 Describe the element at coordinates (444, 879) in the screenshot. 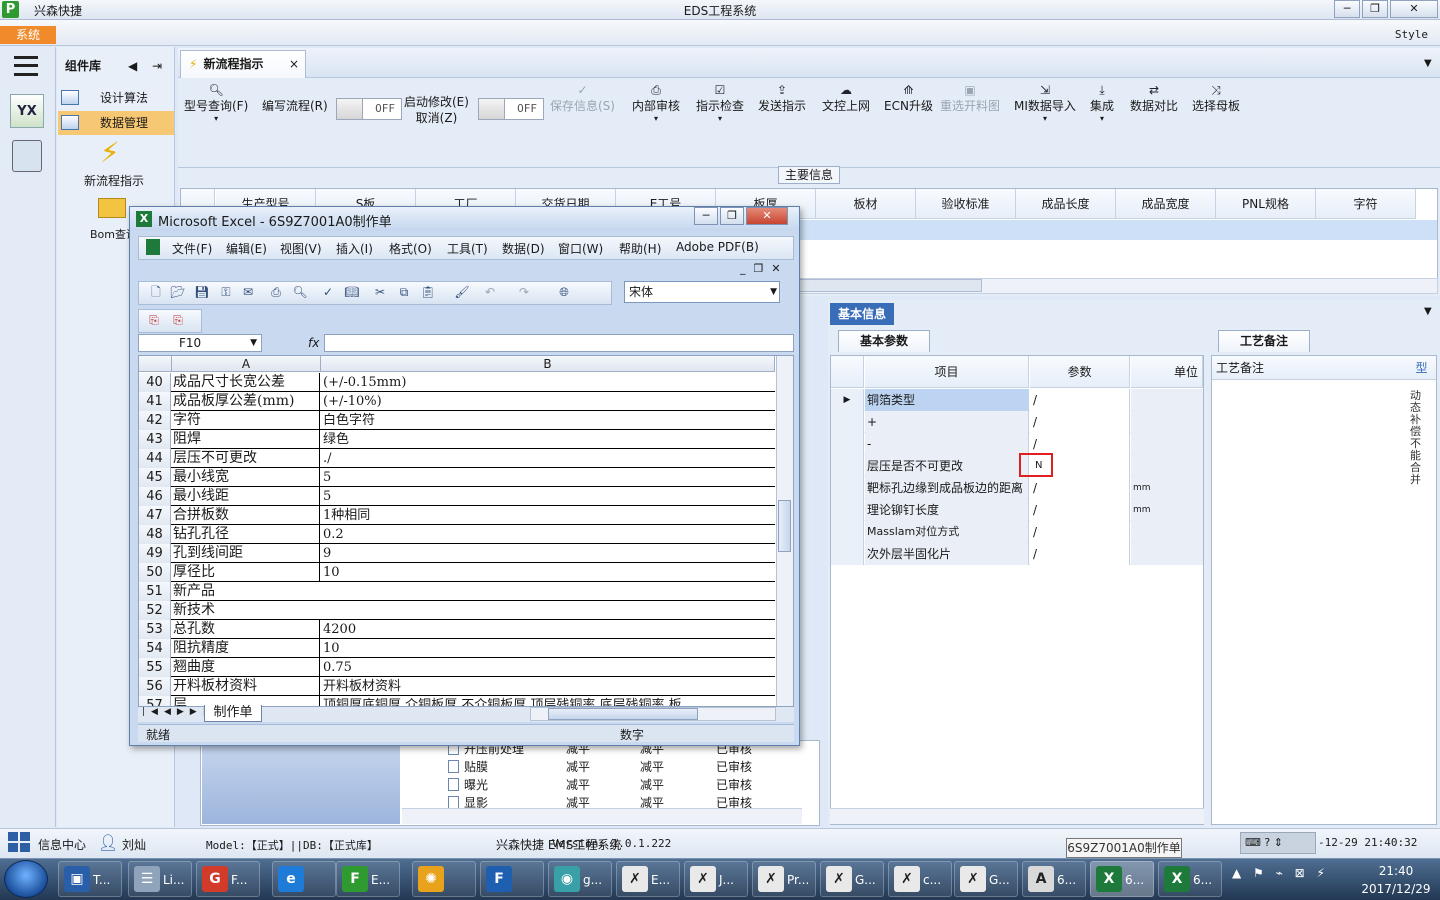

I see `taskbar-button: ✺` at that location.